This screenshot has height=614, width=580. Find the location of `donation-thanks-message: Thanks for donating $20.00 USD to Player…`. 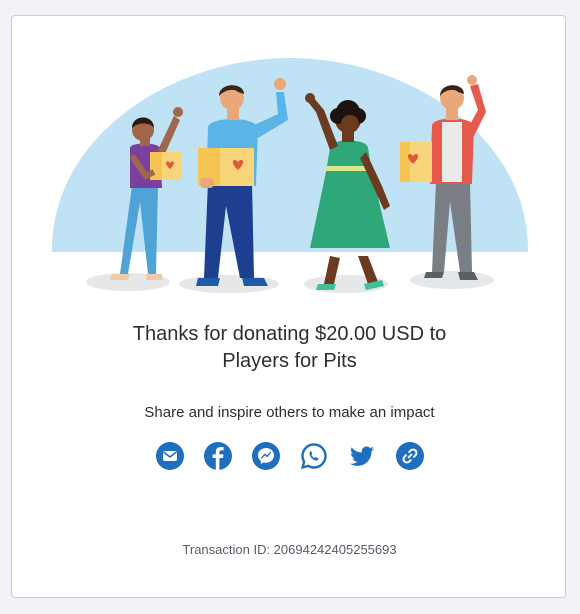

donation-thanks-message: Thanks for donating $20.00 USD to Player… is located at coordinates (289, 348).